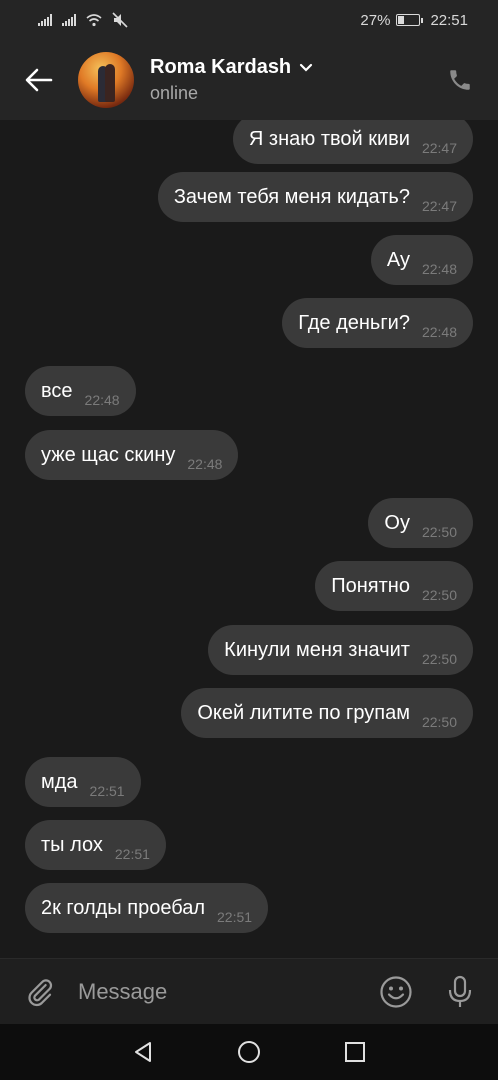  What do you see at coordinates (174, 93) in the screenshot?
I see `contact-status: online` at bounding box center [174, 93].